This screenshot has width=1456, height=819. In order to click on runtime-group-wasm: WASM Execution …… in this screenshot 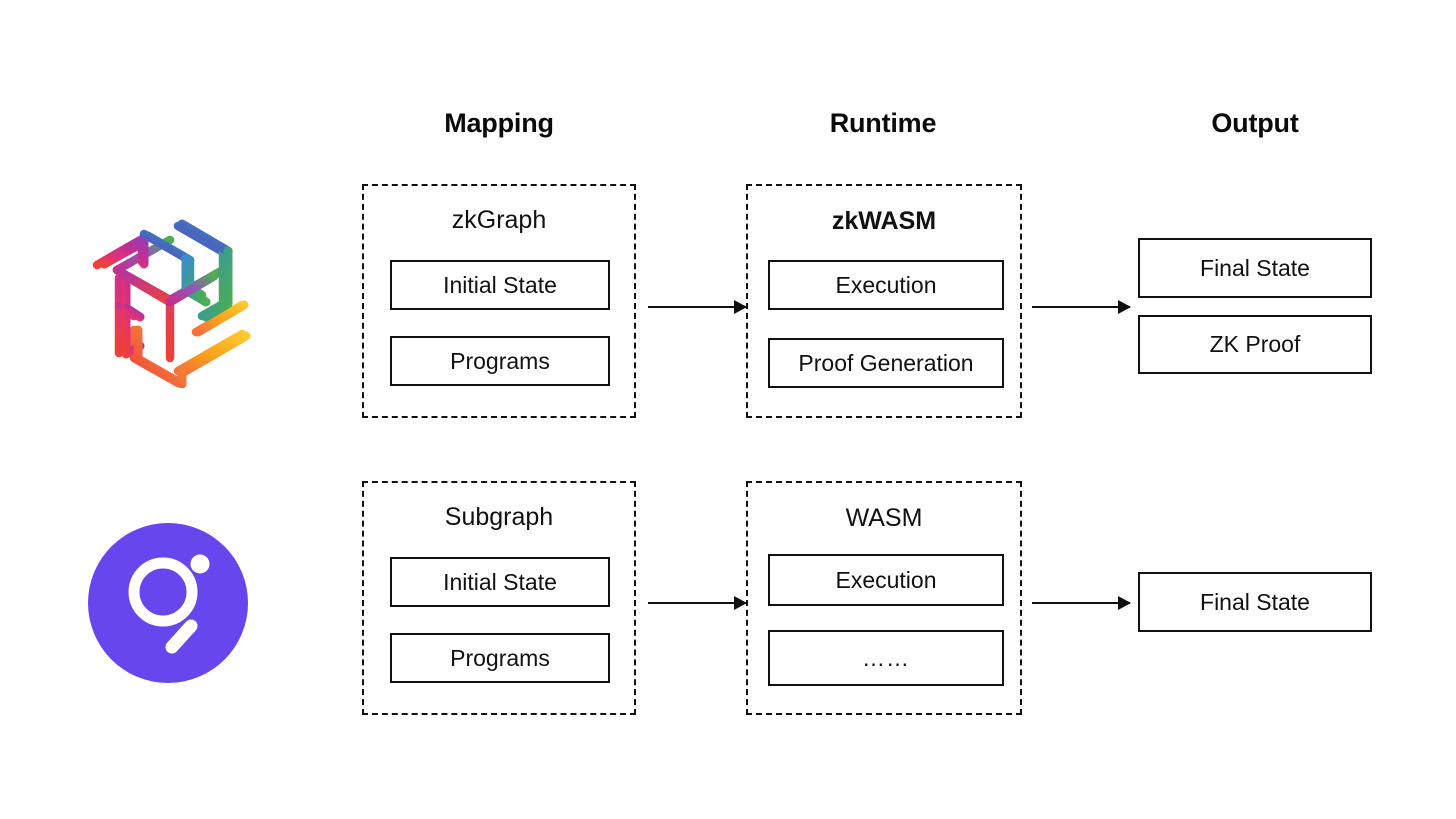, I will do `click(884, 598)`.